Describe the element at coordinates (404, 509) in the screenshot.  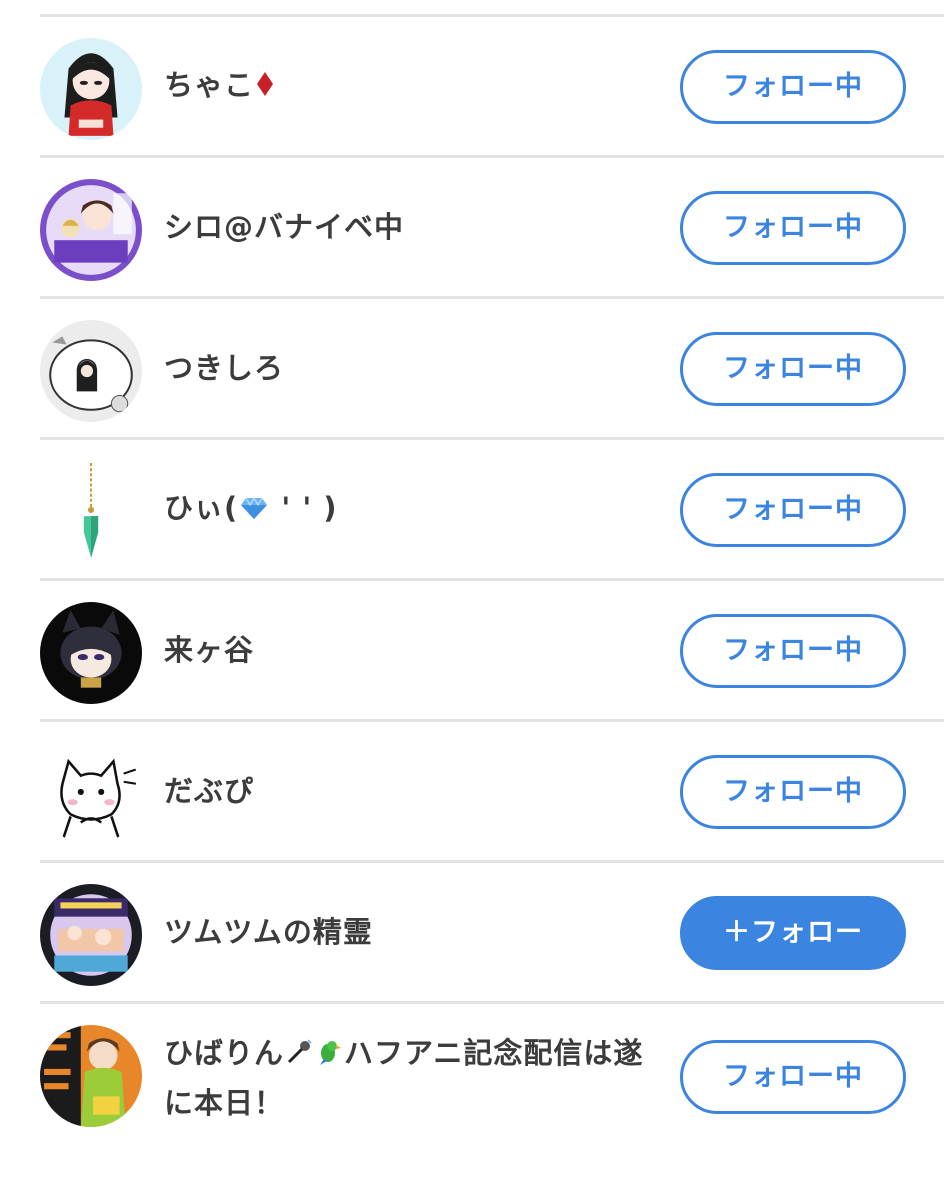
I see `user-name: ひぃ( ' ' )` at that location.